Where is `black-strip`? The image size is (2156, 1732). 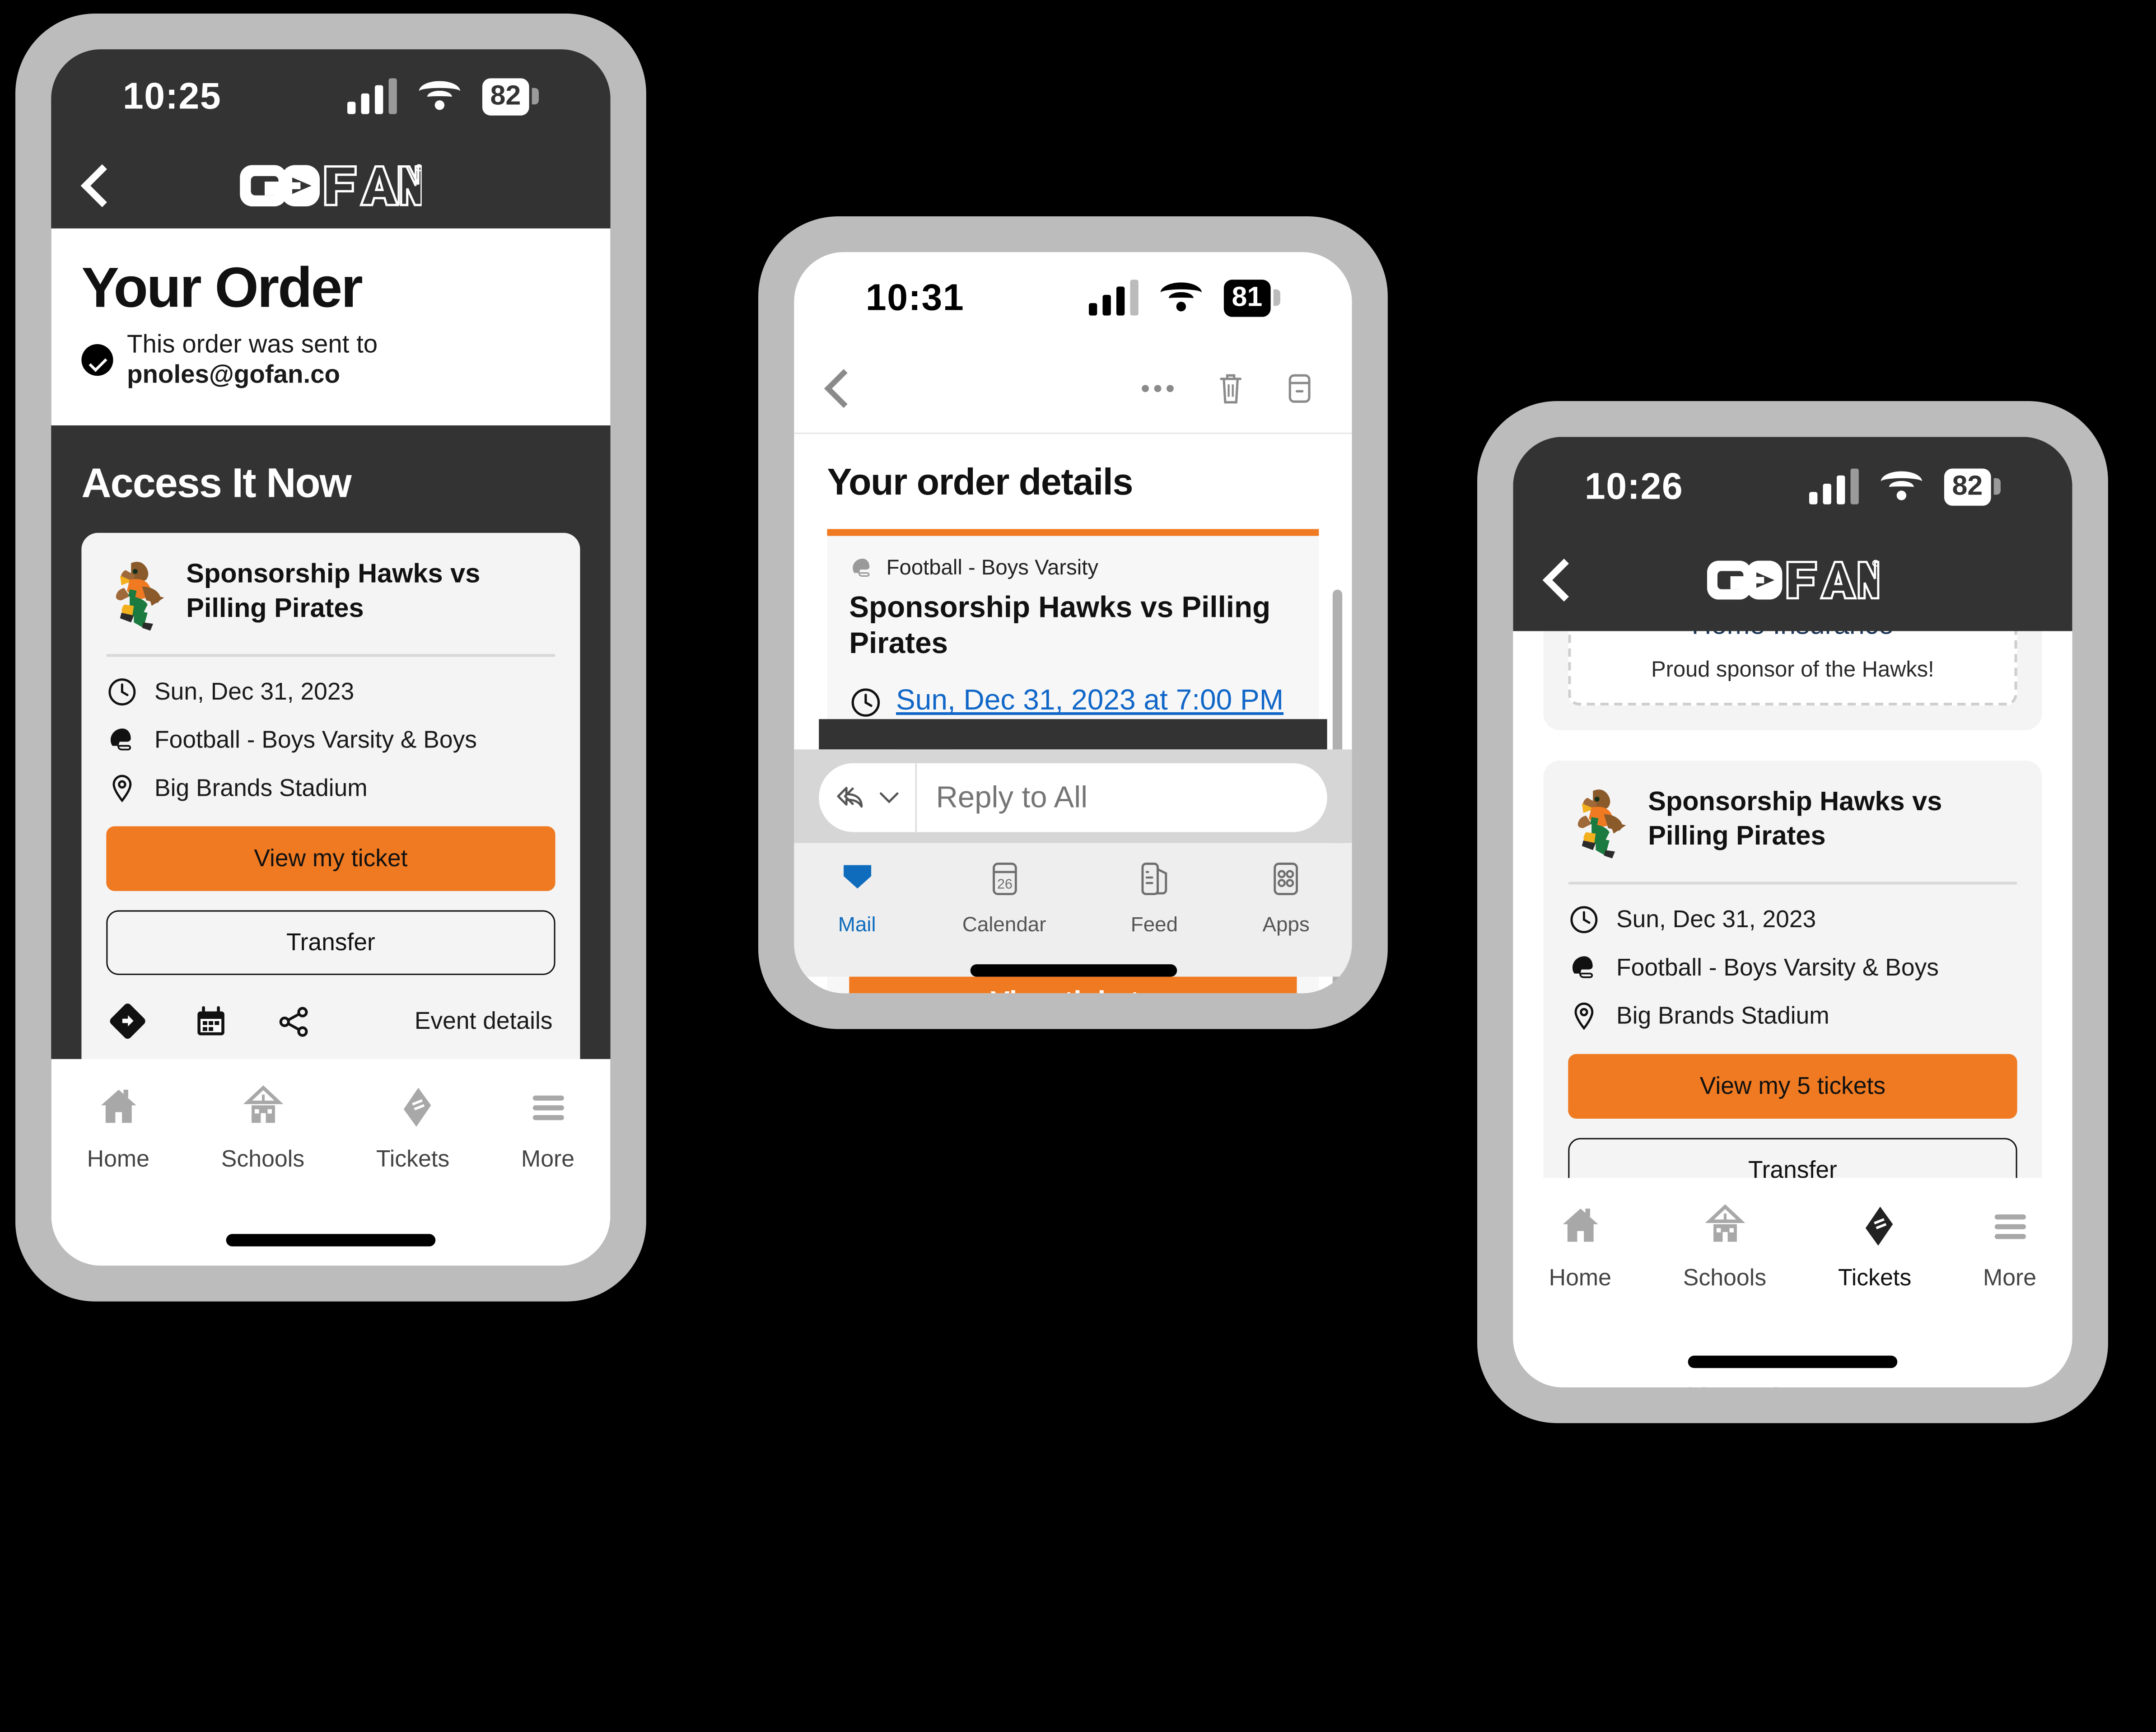
black-strip is located at coordinates (1073, 734).